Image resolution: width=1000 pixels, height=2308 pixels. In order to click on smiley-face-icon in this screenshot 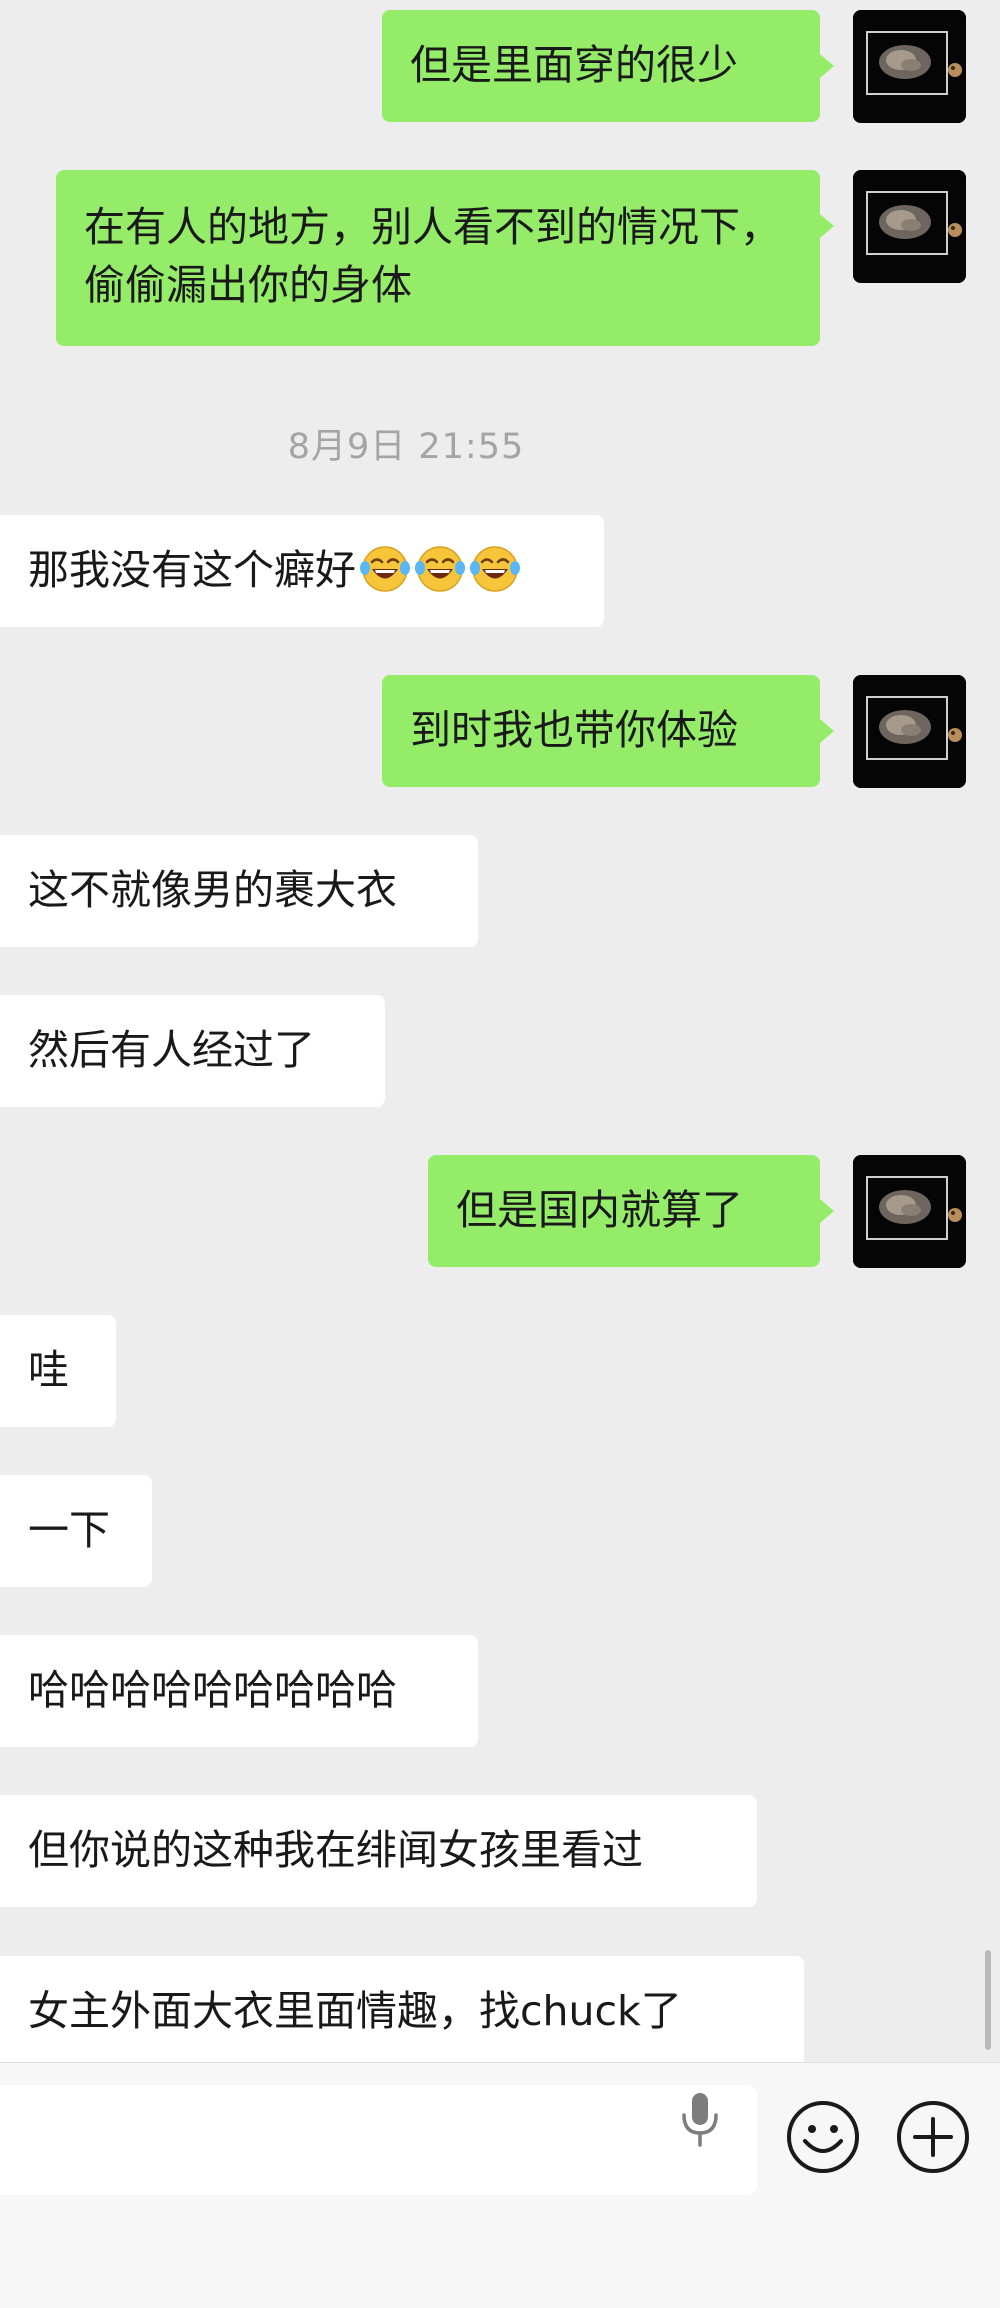, I will do `click(823, 2137)`.